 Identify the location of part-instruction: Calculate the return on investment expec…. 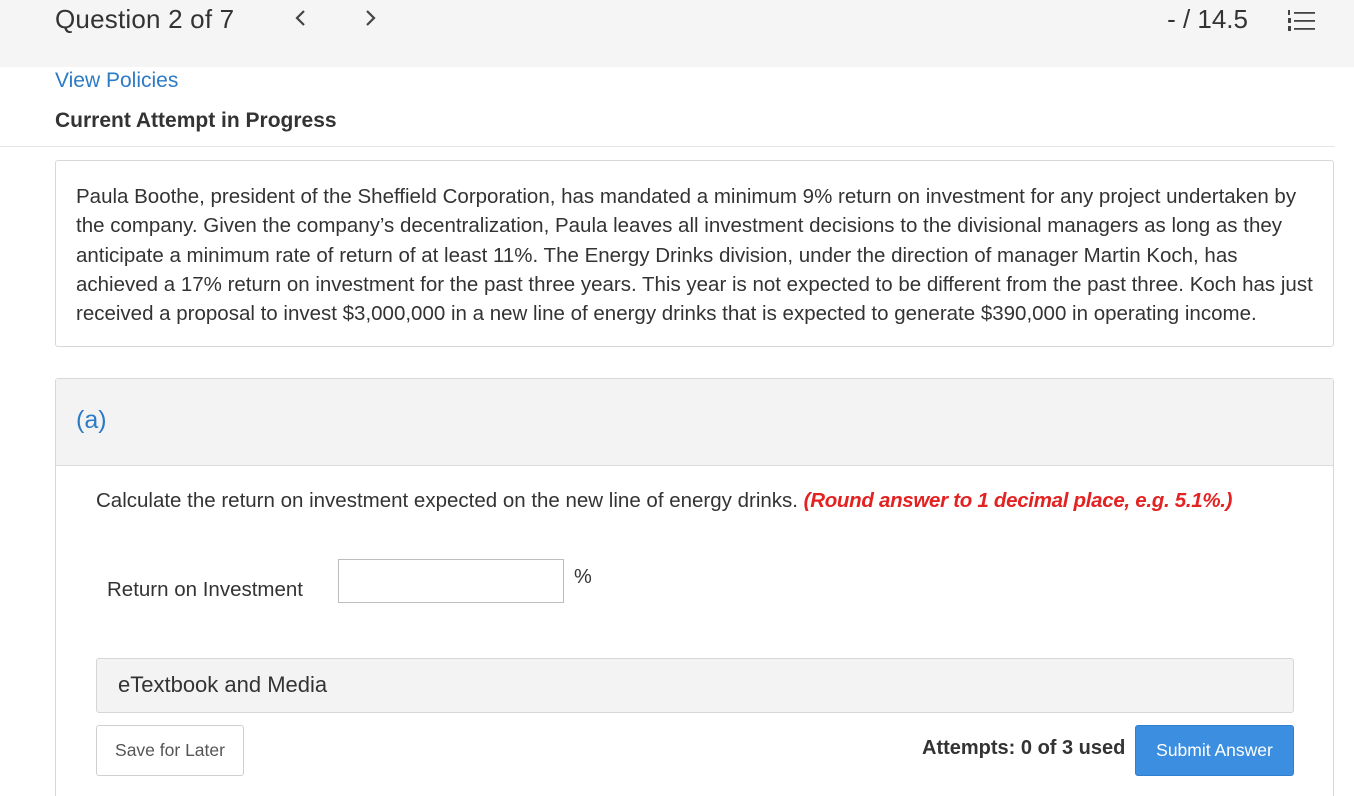
(664, 501).